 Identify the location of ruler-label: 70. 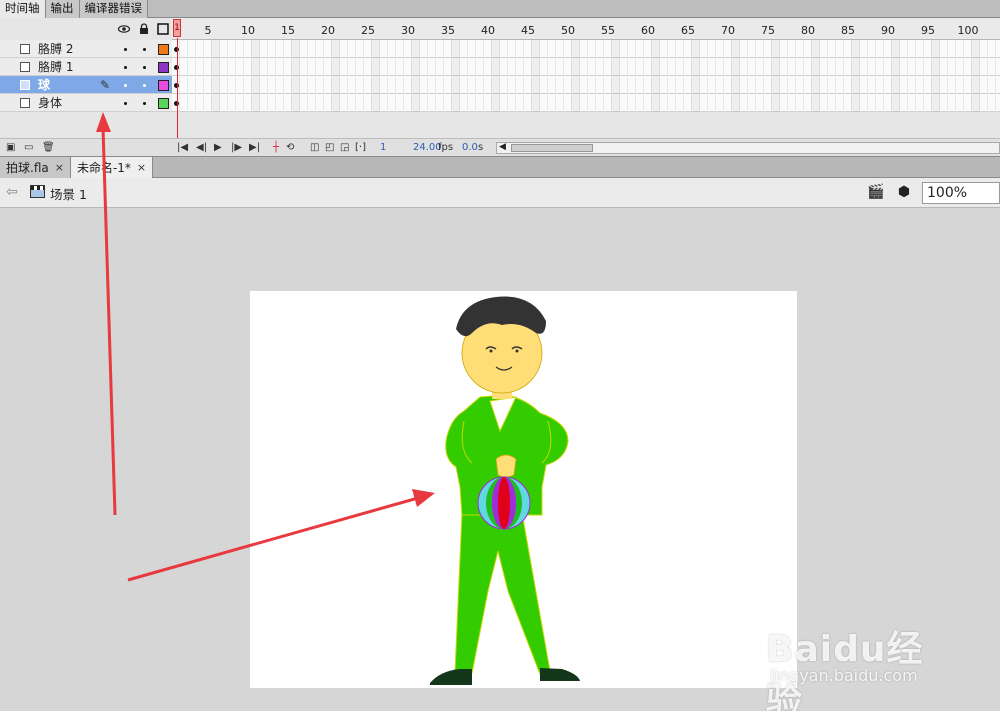
(728, 30).